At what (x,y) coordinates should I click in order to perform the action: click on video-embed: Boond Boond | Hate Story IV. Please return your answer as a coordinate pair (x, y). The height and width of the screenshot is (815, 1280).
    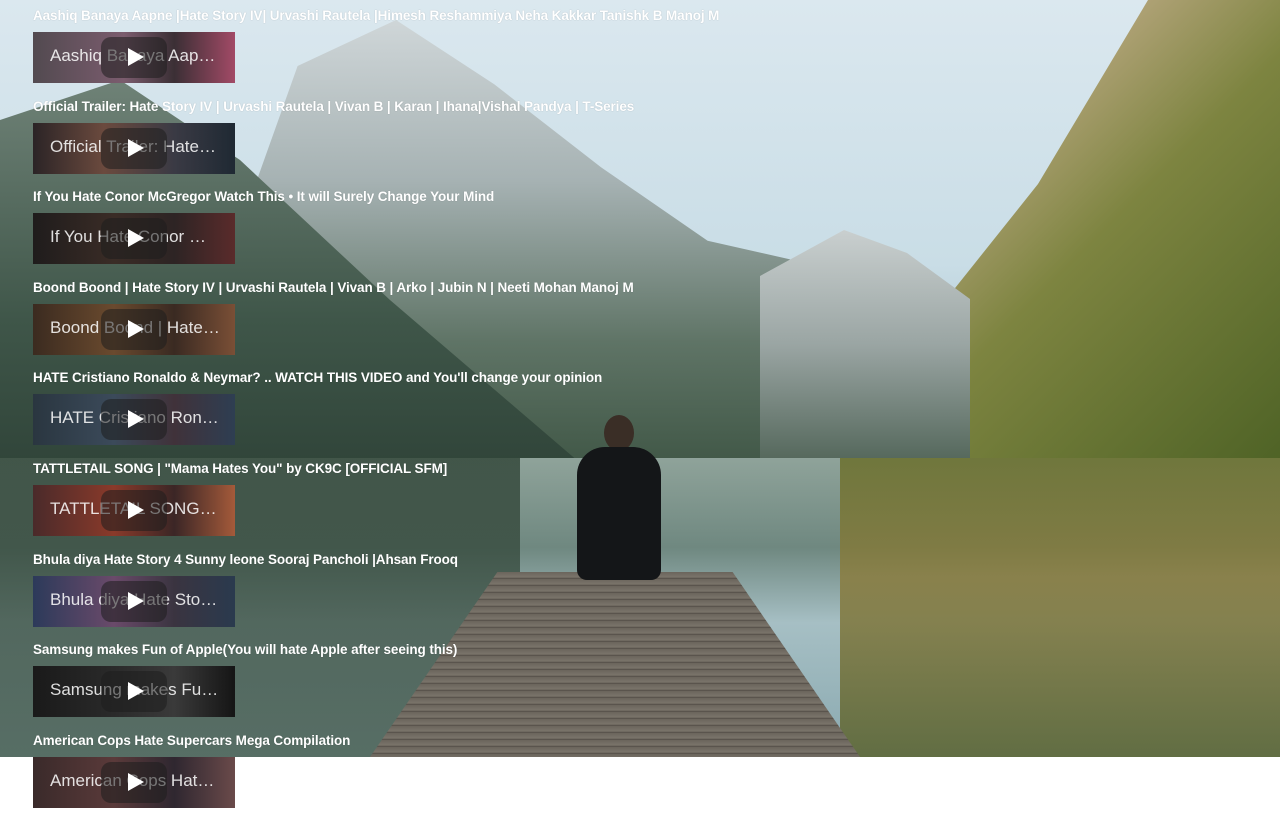
    Looking at the image, I should click on (134, 329).